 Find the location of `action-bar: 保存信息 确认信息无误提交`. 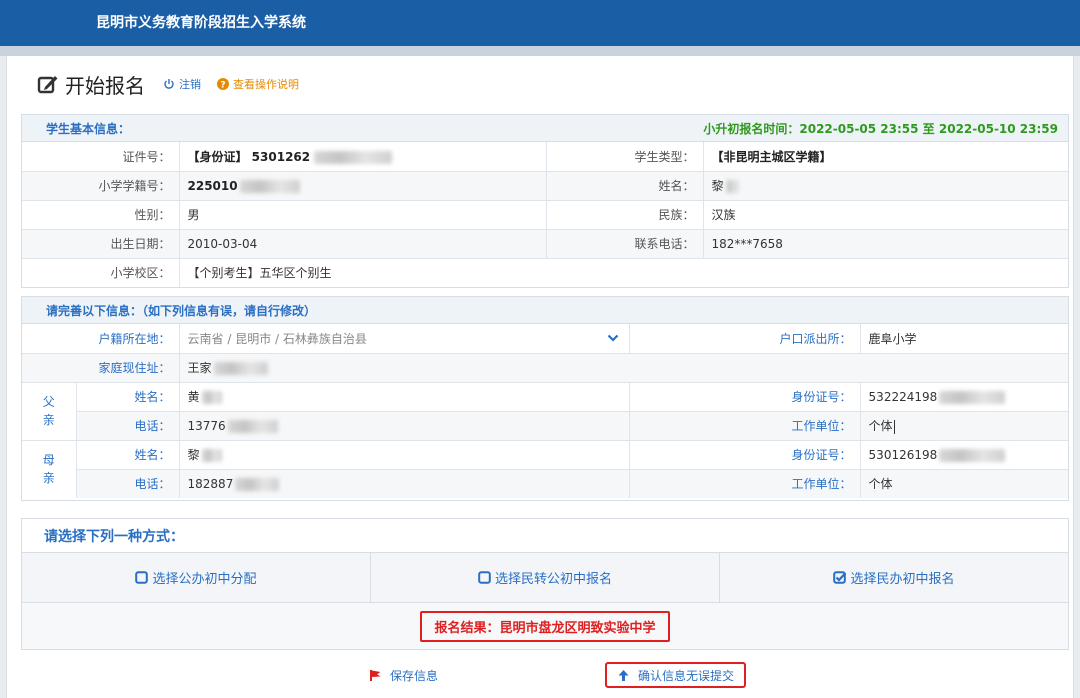

action-bar: 保存信息 确认信息无误提交 is located at coordinates (541, 675).